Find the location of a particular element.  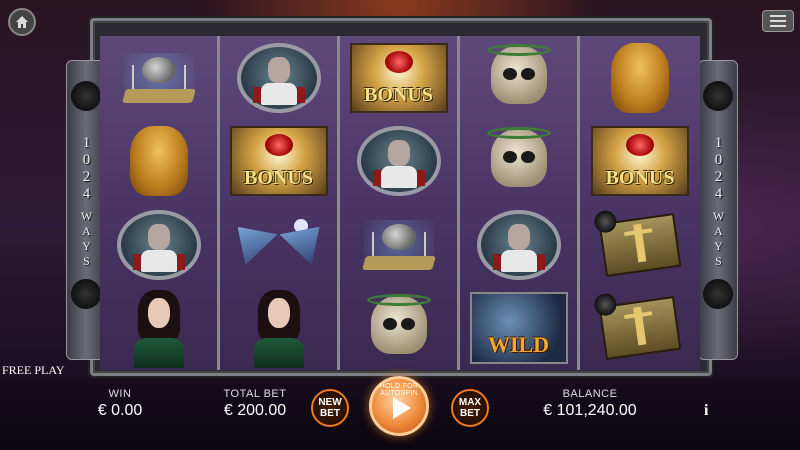

win-label: WIN is located at coordinates (120, 394).